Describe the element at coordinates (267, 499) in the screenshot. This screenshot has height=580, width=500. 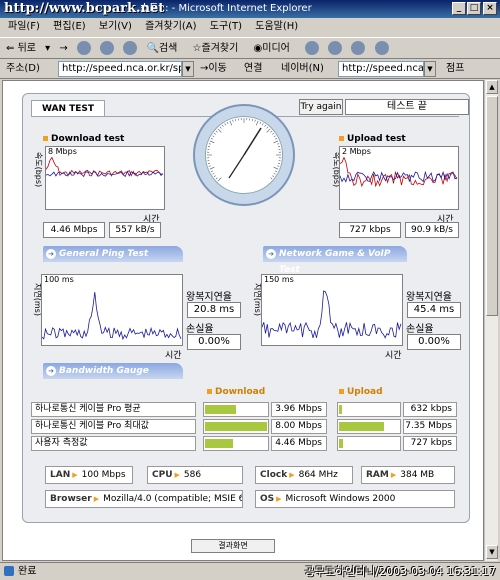
I see `os-label: OS` at that location.